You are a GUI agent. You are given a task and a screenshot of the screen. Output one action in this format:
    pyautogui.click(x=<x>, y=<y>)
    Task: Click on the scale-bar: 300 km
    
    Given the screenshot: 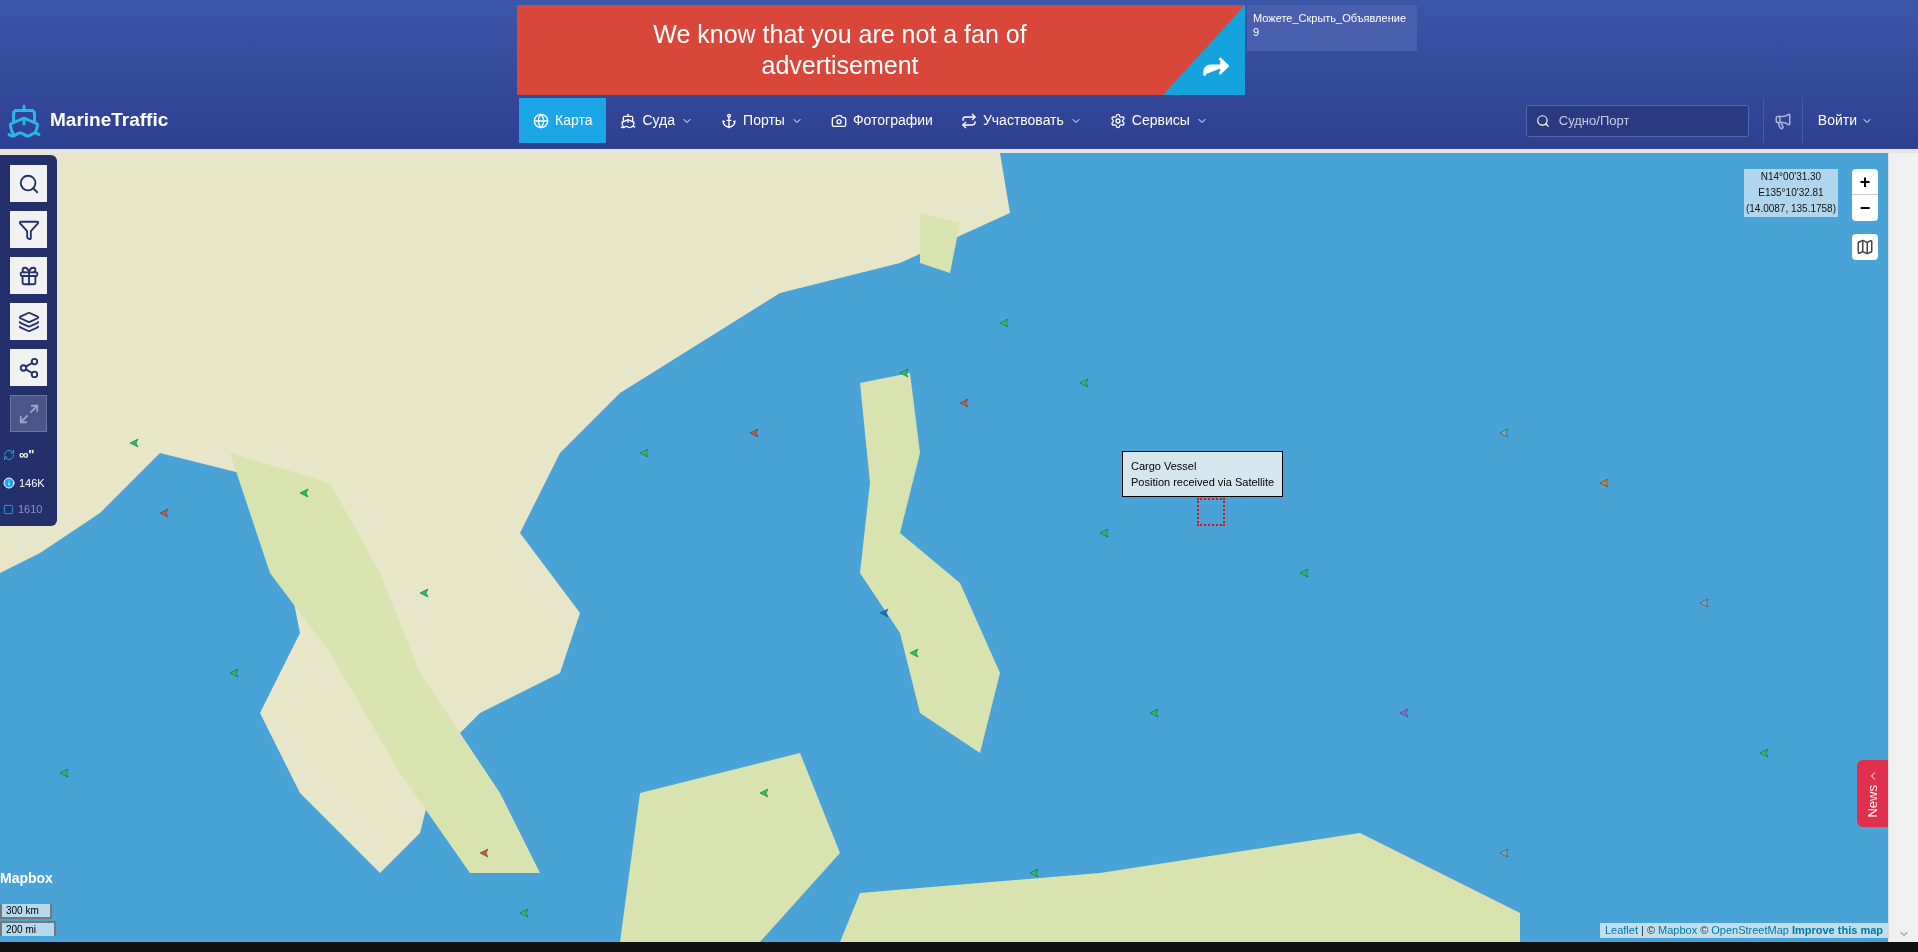 What is the action you would take?
    pyautogui.click(x=26, y=911)
    